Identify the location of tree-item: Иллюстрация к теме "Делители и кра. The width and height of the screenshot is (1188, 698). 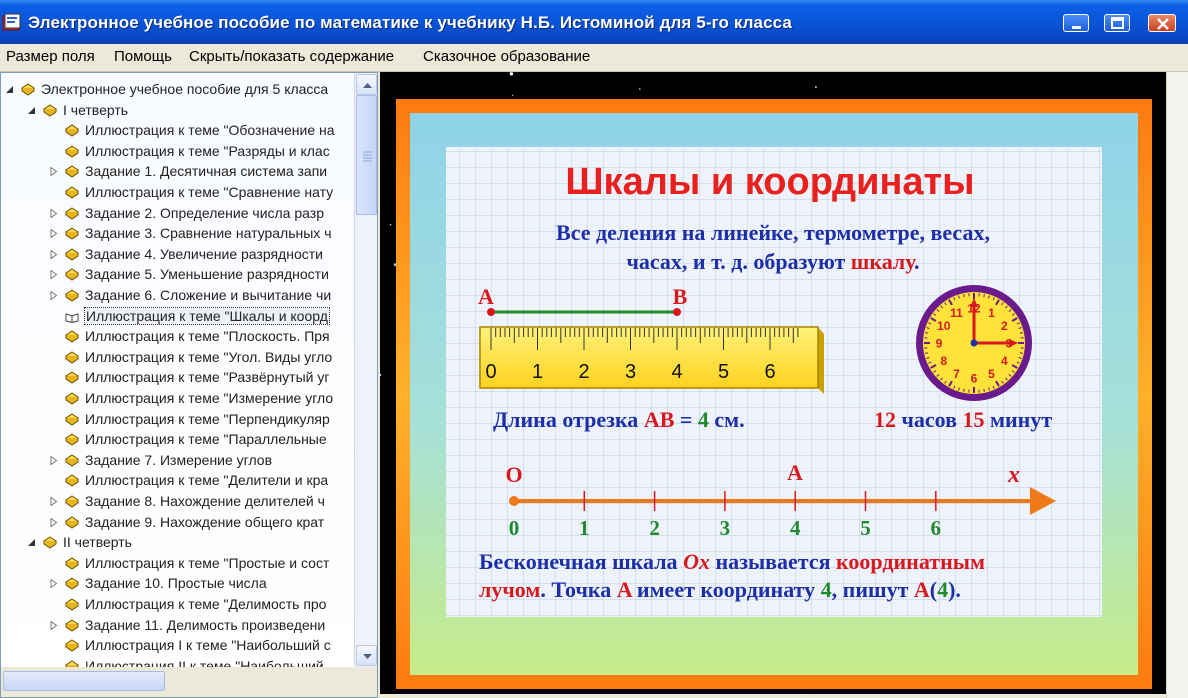
(177, 481).